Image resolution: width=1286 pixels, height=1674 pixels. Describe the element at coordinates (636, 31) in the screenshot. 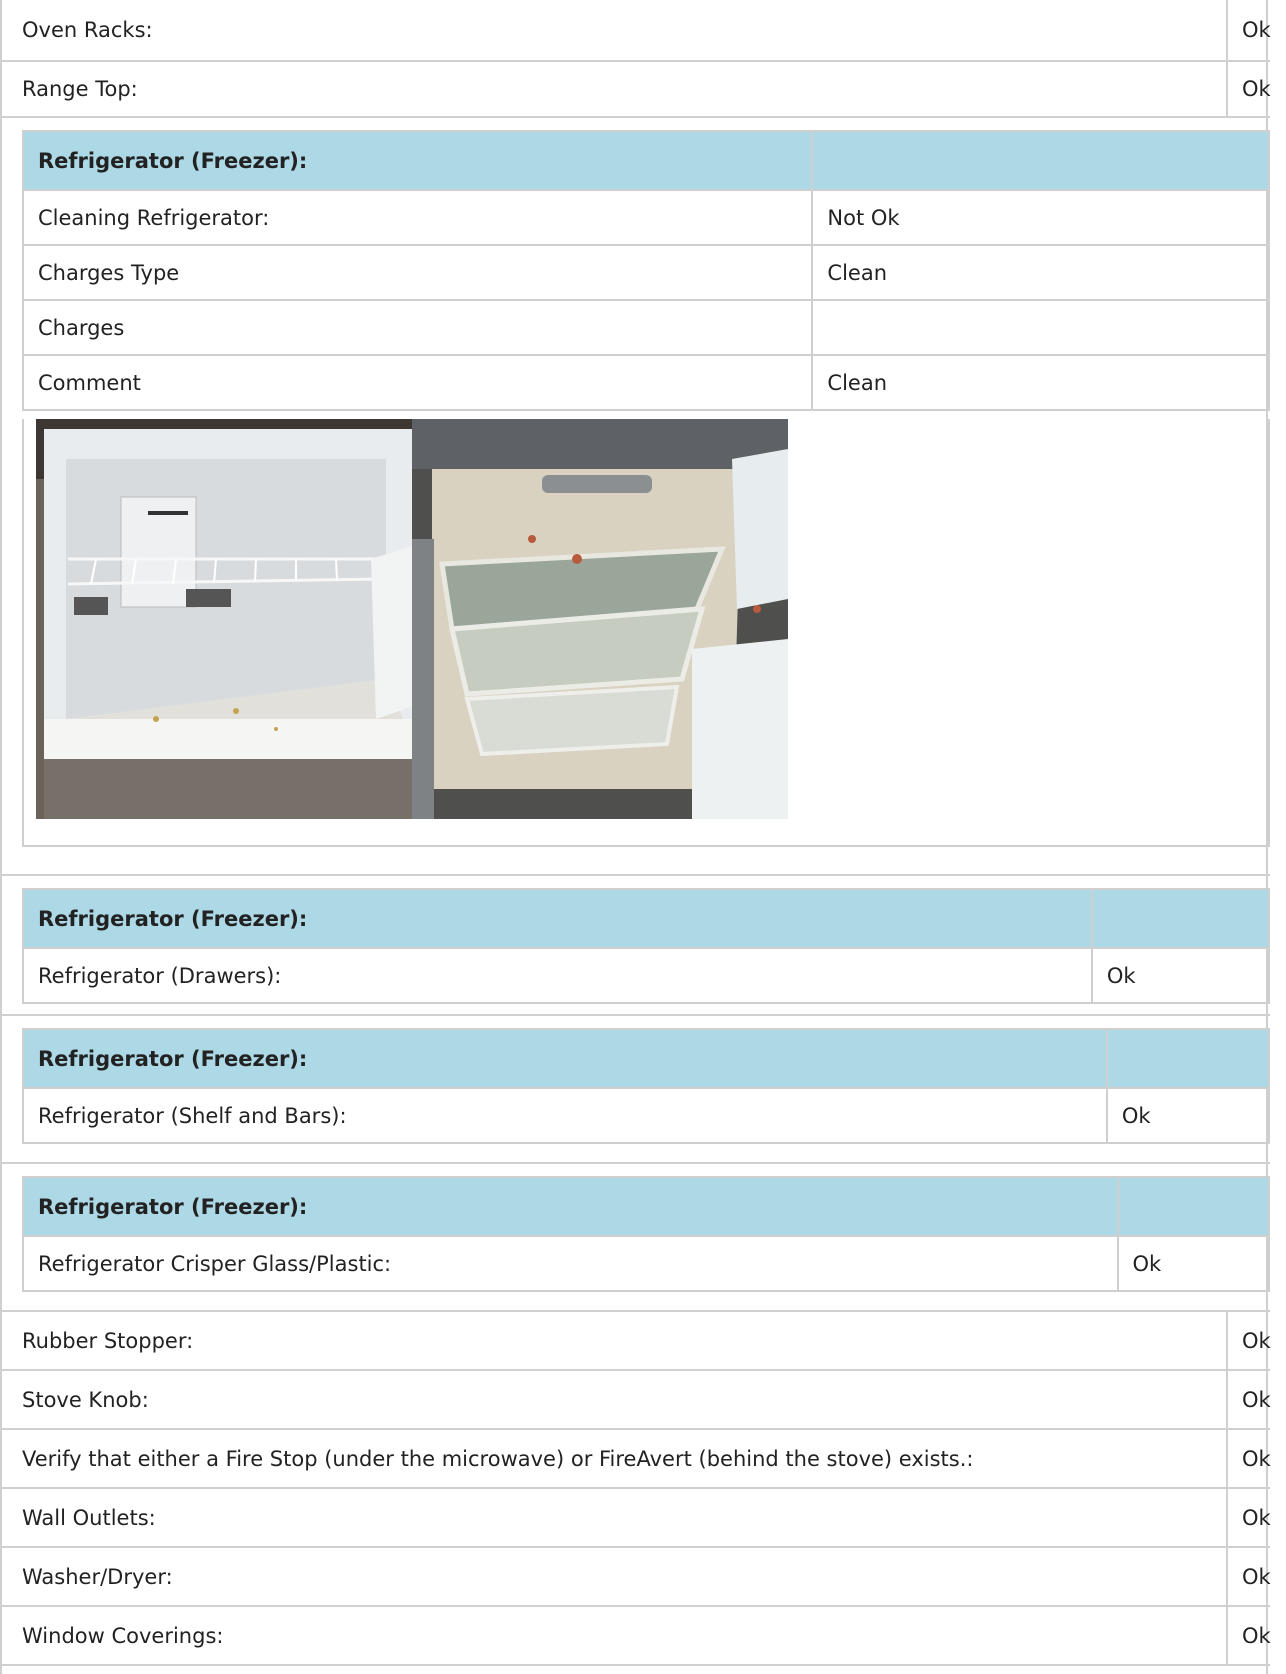

I see `list-item: Oven Racks: Ok` at that location.